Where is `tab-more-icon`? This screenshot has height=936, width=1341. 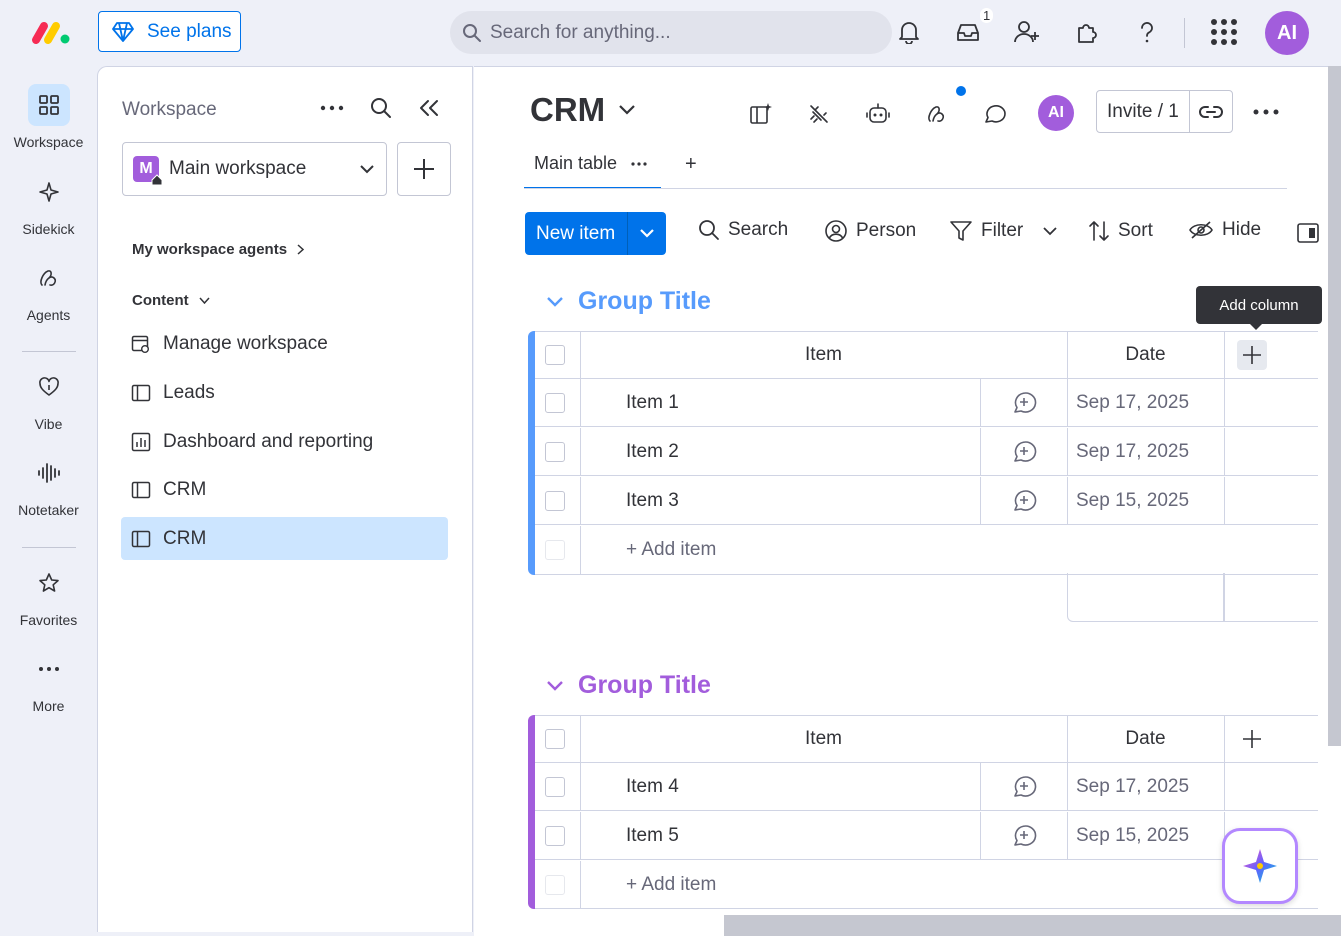
tab-more-icon is located at coordinates (639, 164).